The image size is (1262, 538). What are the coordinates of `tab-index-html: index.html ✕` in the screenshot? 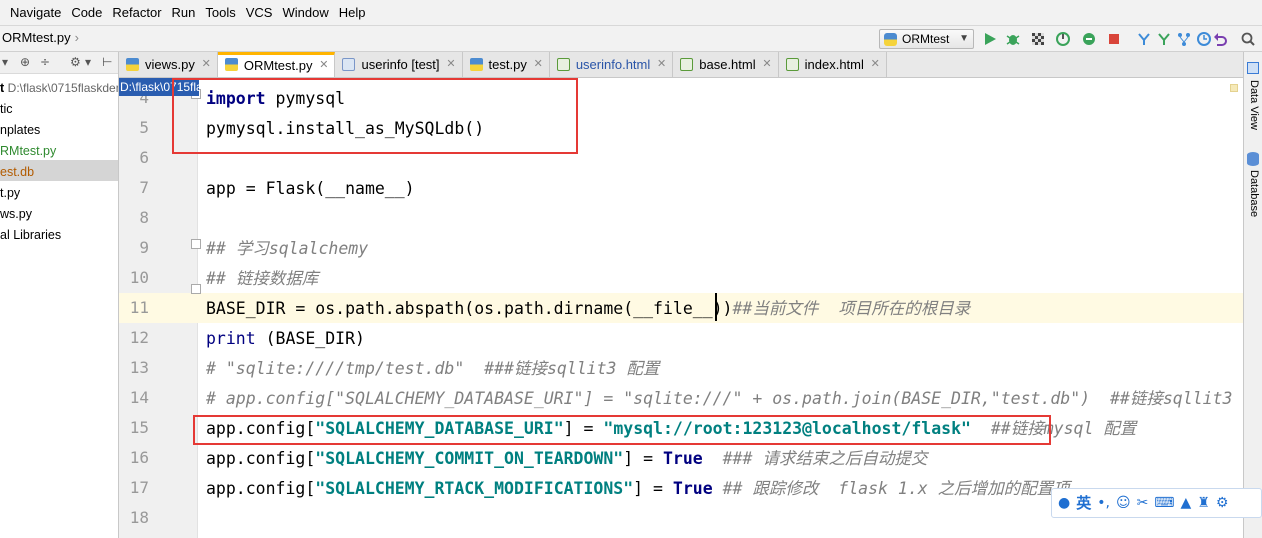 It's located at (832, 64).